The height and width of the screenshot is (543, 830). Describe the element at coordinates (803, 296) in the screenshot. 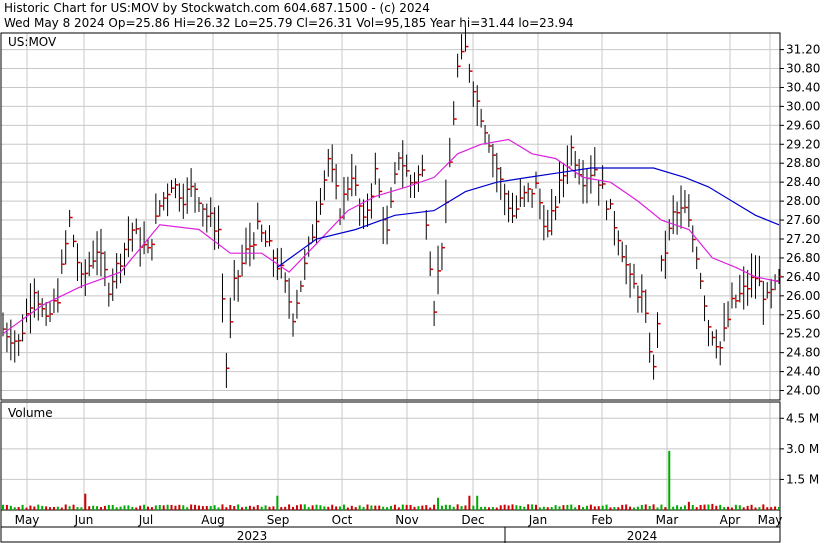

I see `price-tick-label: 26.00` at that location.